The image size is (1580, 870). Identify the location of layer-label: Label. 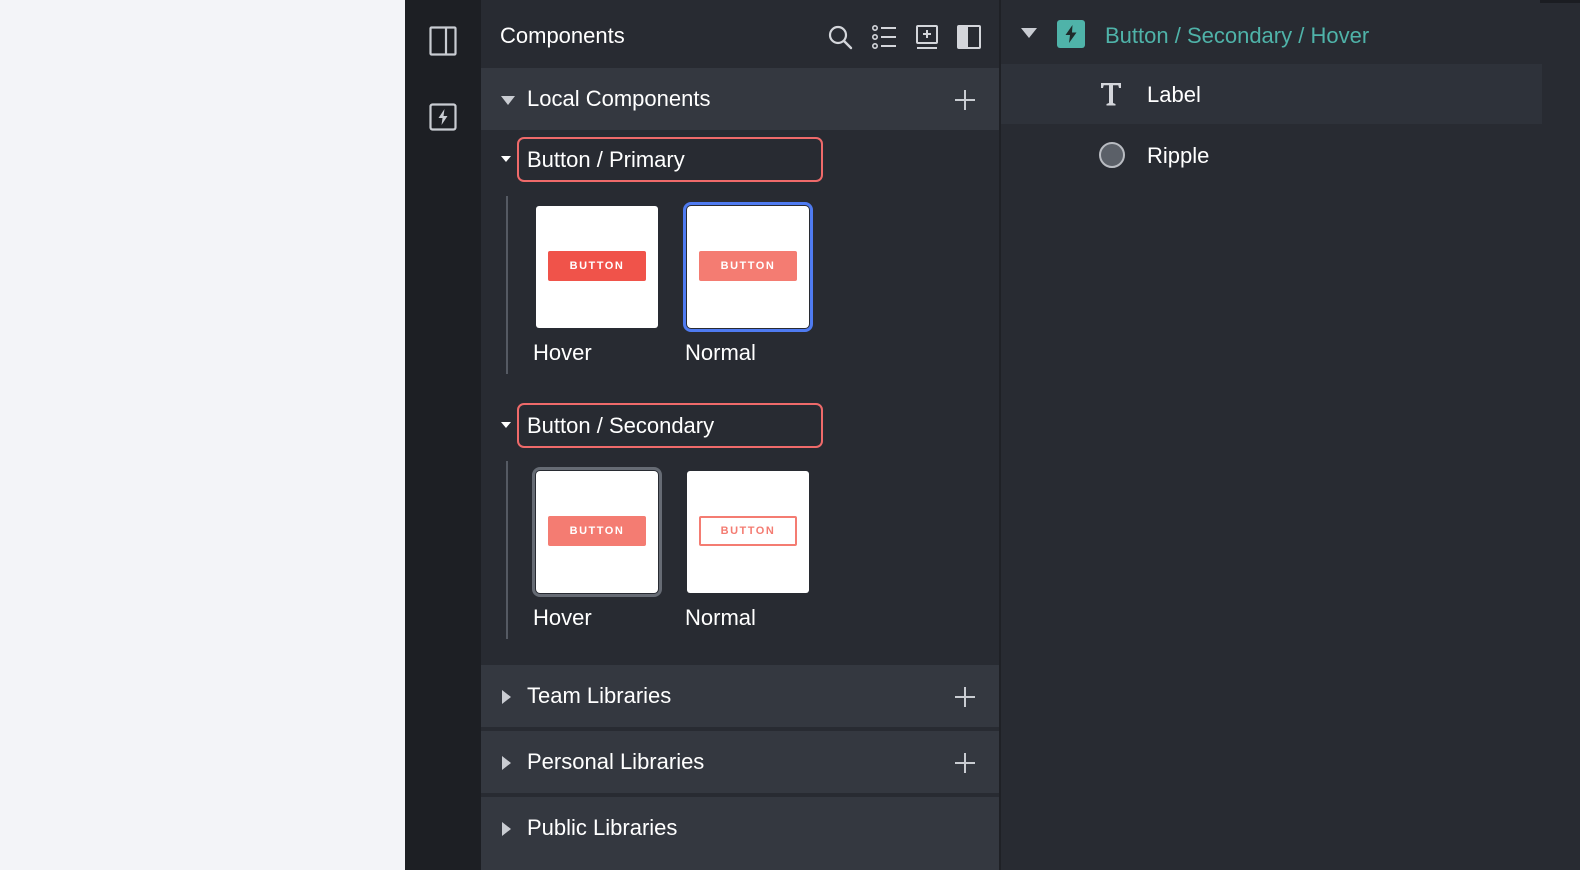
(1174, 94).